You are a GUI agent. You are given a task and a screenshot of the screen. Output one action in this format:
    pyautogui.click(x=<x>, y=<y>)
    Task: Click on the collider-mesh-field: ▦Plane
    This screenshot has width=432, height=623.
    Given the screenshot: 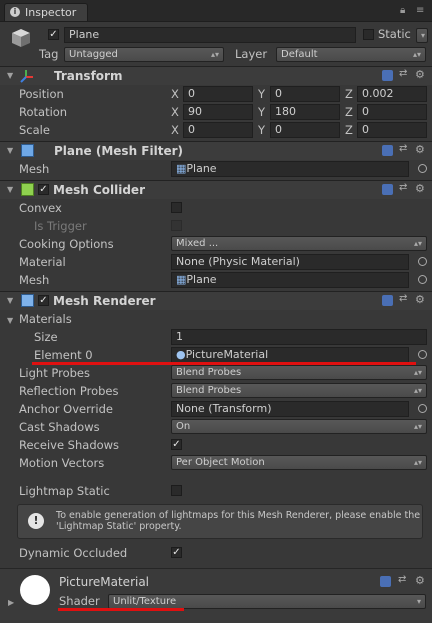 What is the action you would take?
    pyautogui.click(x=290, y=280)
    